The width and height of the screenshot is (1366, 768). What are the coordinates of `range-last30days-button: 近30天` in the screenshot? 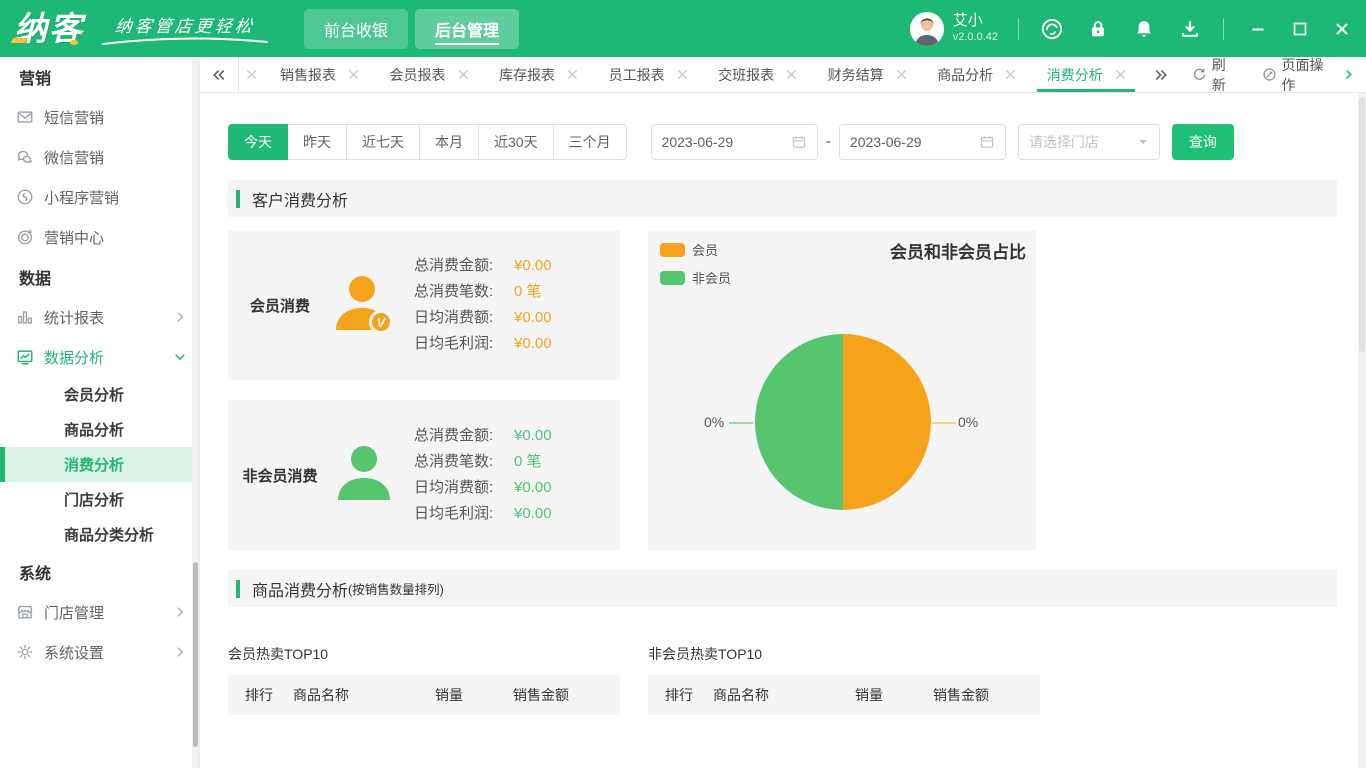 It's located at (516, 142).